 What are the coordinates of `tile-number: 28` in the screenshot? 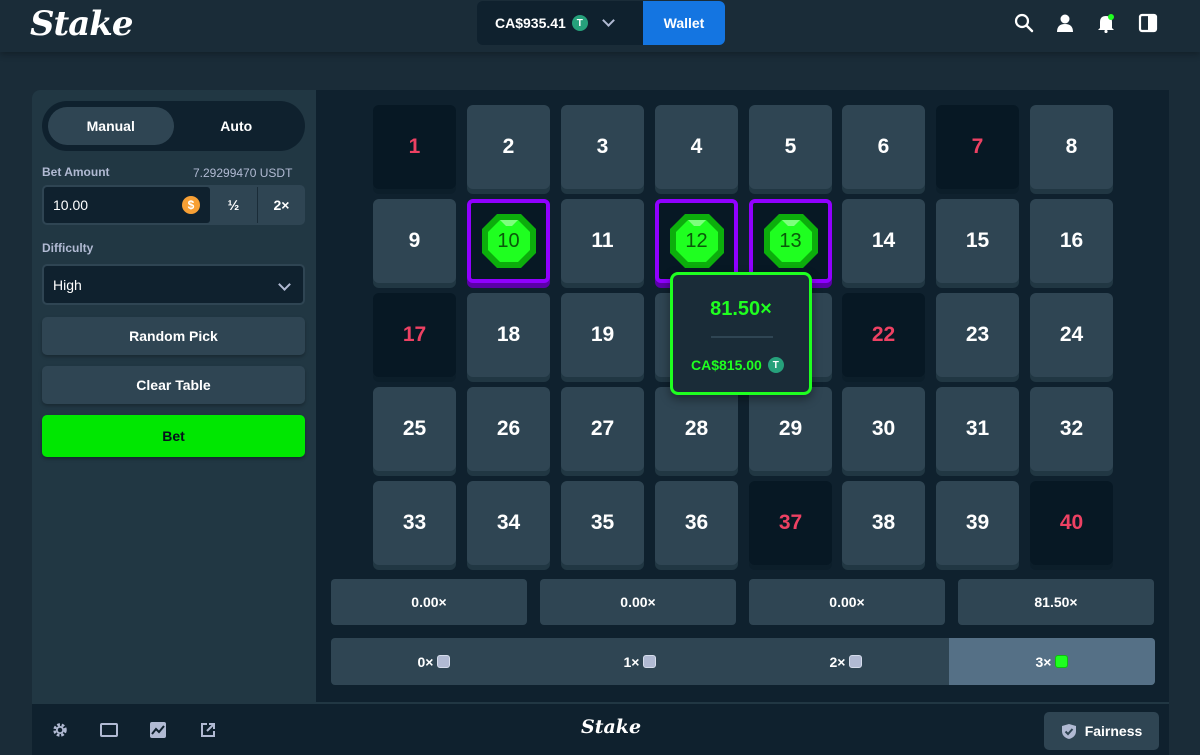 It's located at (696, 428).